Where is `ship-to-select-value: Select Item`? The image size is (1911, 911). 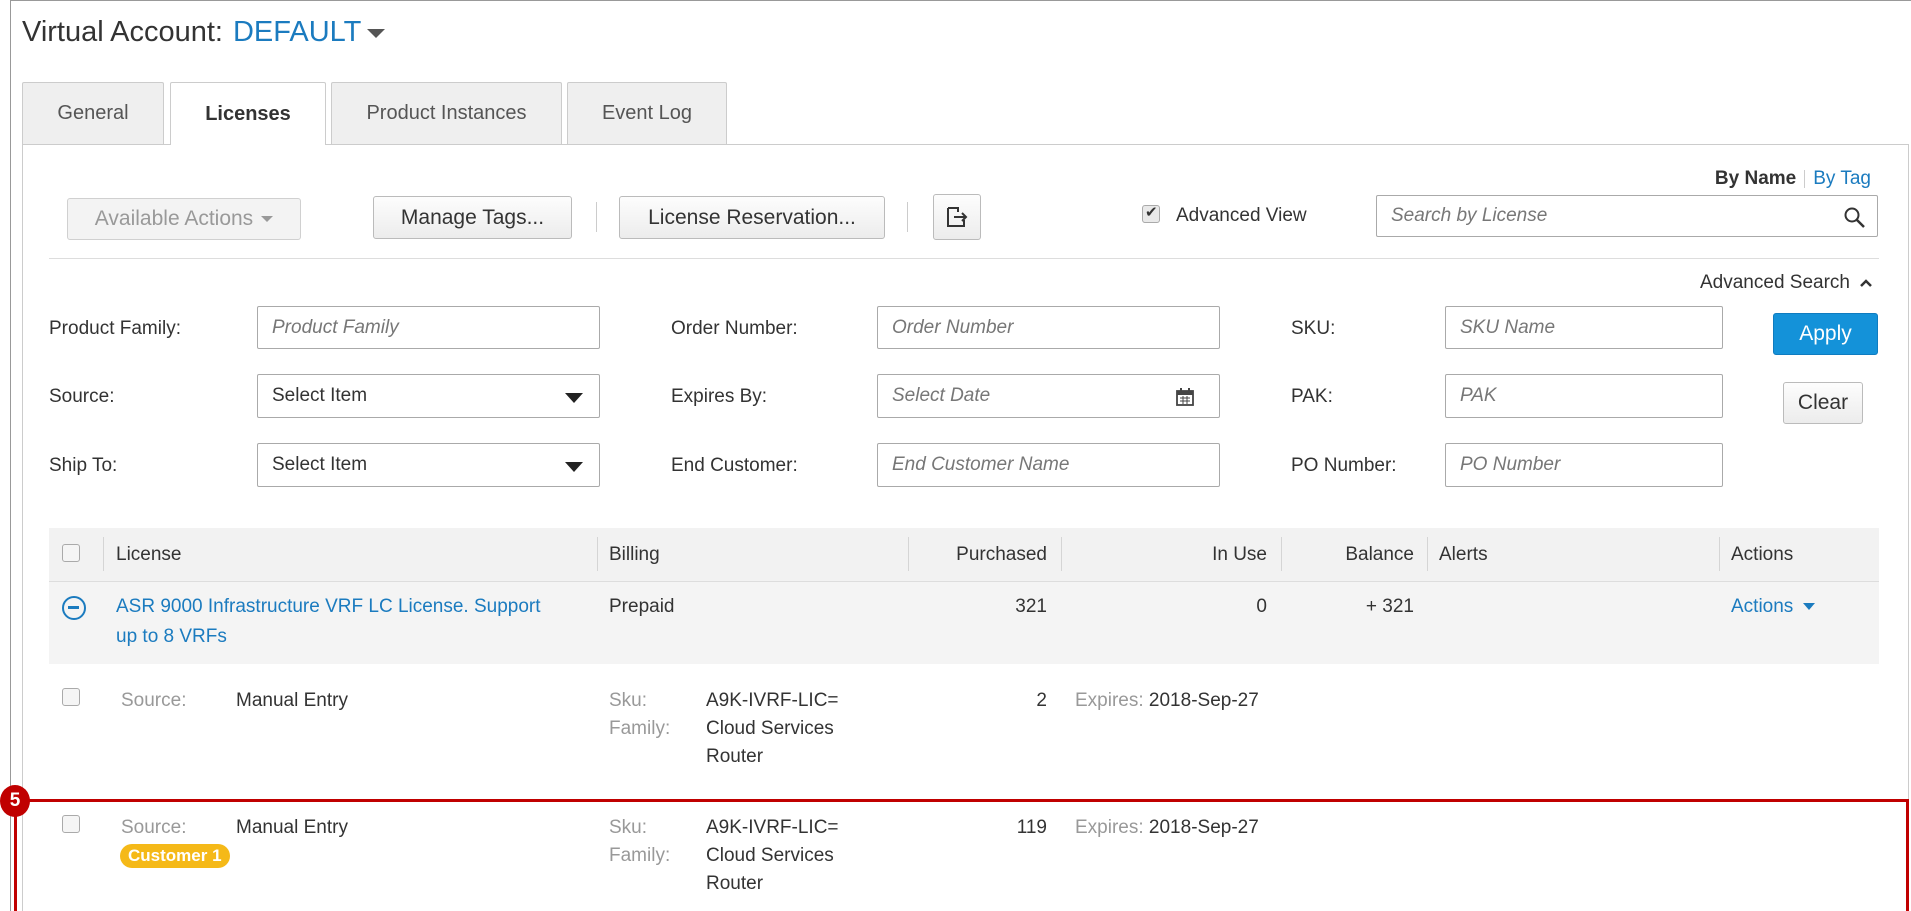
ship-to-select-value: Select Item is located at coordinates (320, 464).